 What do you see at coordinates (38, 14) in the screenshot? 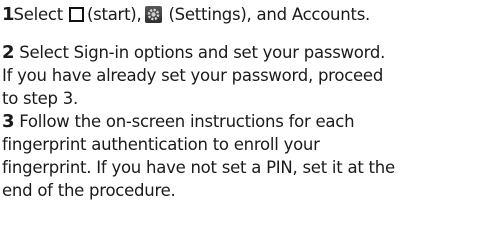
I see `step-1-text-a: Select` at bounding box center [38, 14].